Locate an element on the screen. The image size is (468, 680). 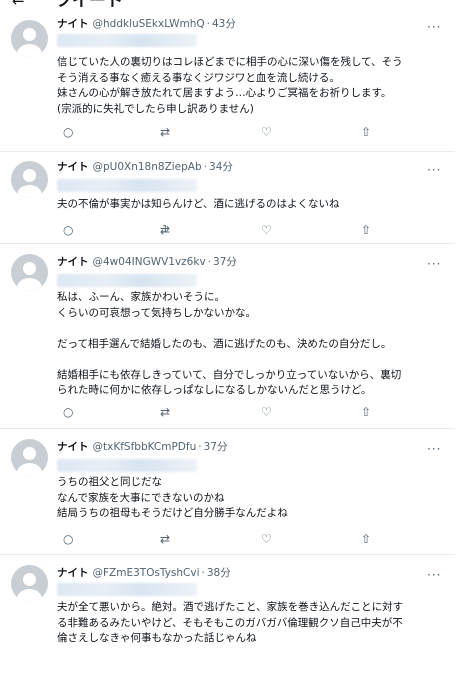
page-title: ツイート is located at coordinates (89, 5).